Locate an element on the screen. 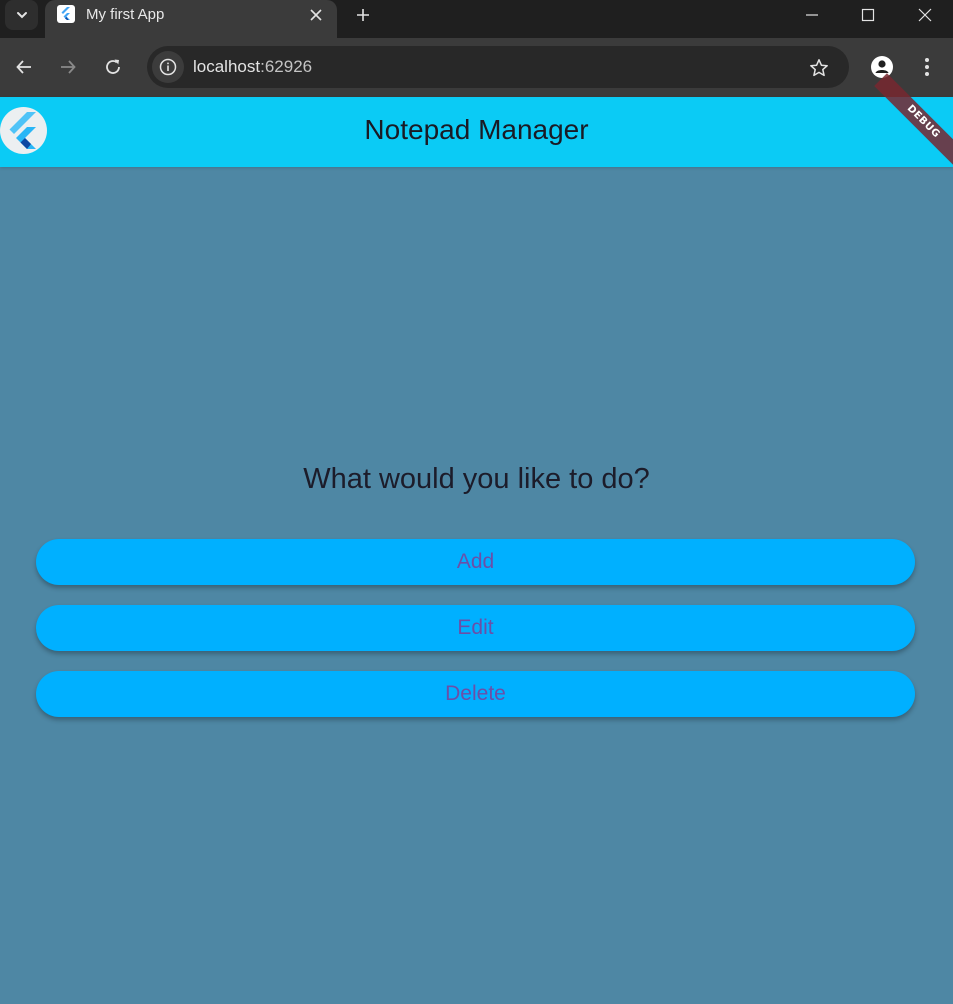 Image resolution: width=953 pixels, height=1004 pixels. browser-toolbar: localhost:62926 is located at coordinates (476, 67).